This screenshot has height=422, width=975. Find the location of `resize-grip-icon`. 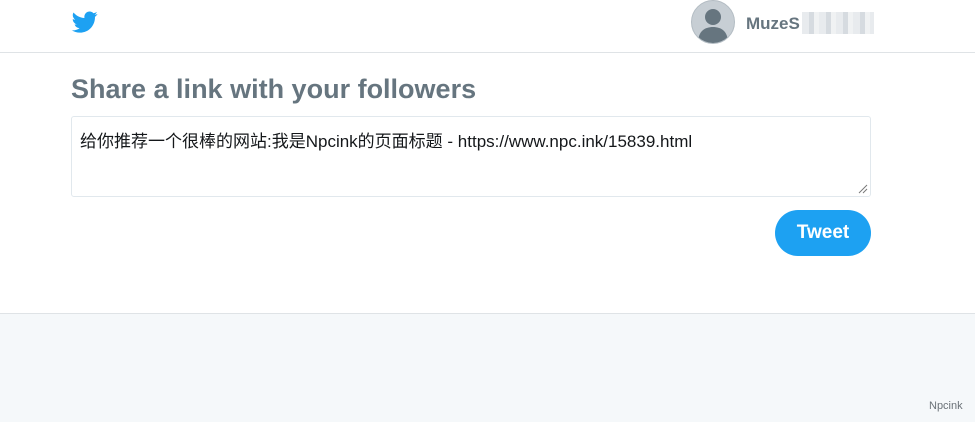

resize-grip-icon is located at coordinates (863, 189).